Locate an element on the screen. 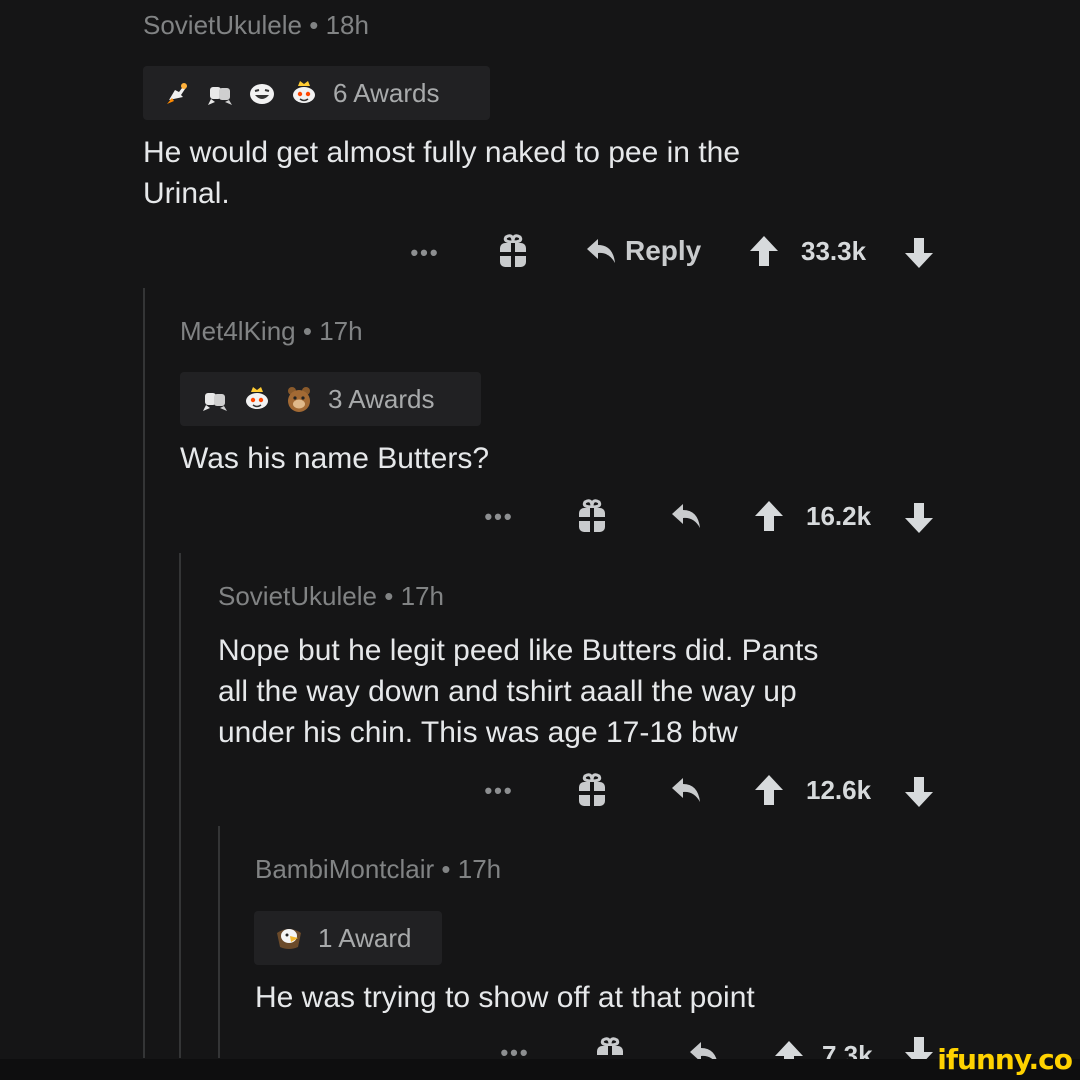 The width and height of the screenshot is (1080, 1080). comment-meta: SovietUkulele • 17h is located at coordinates (331, 596).